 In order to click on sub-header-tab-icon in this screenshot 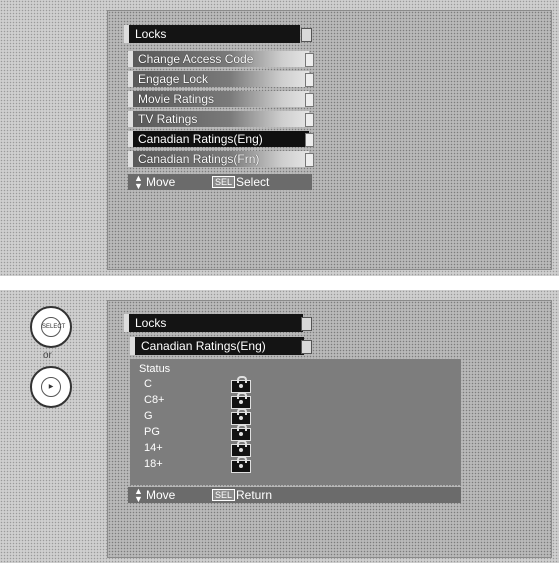, I will do `click(306, 347)`.